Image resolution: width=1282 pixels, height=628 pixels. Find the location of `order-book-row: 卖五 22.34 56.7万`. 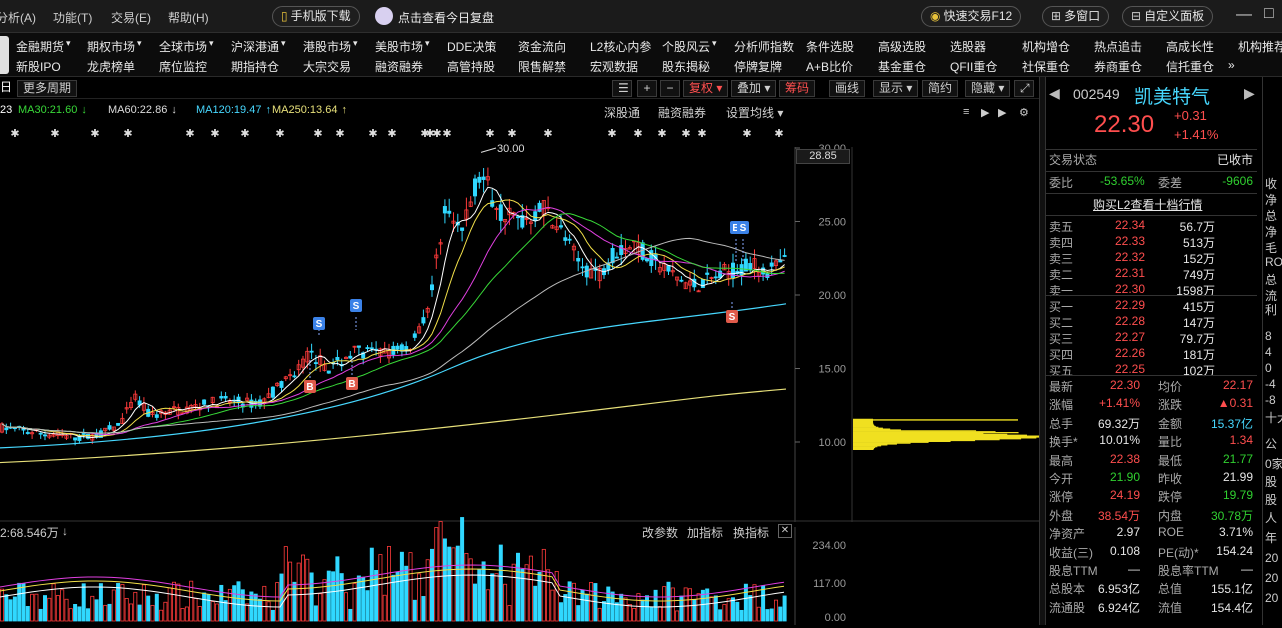

order-book-row: 卖五 22.34 56.7万 is located at coordinates (1151, 226).